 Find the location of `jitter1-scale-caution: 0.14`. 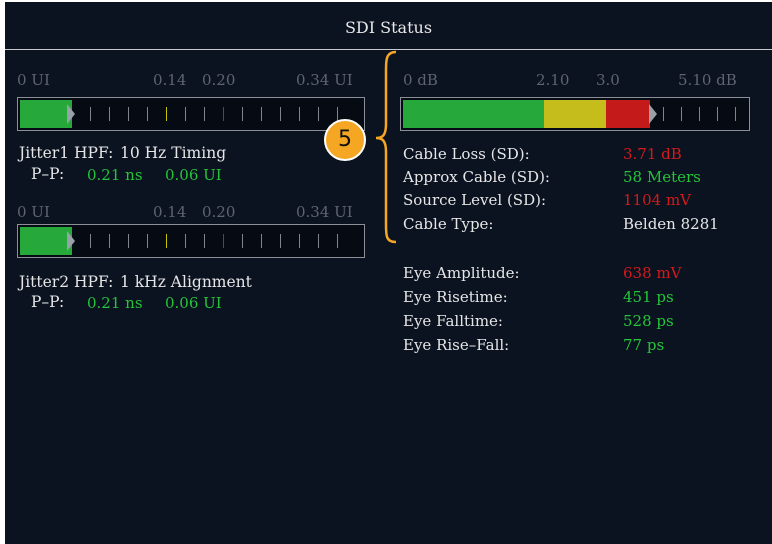

jitter1-scale-caution: 0.14 is located at coordinates (170, 80).